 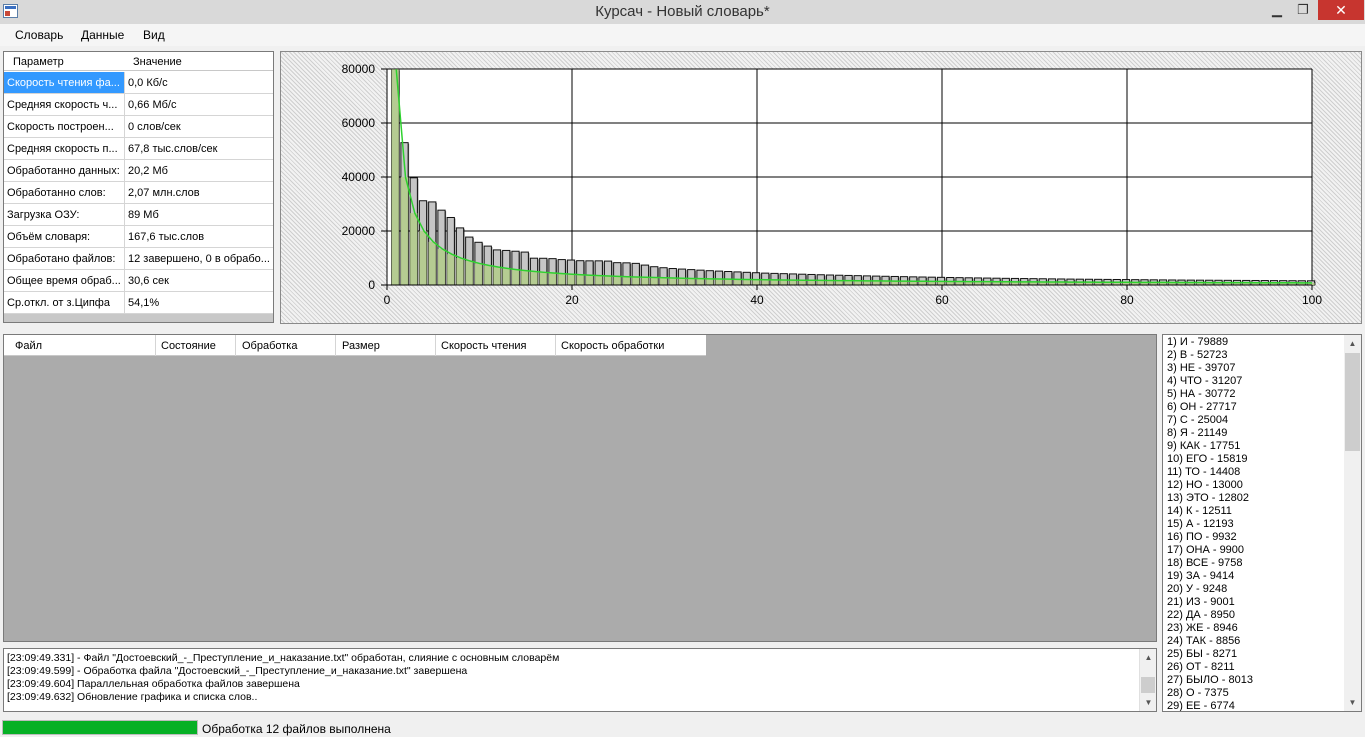 I want to click on list-item: 21) ИЗ - 9001, so click(x=1201, y=602).